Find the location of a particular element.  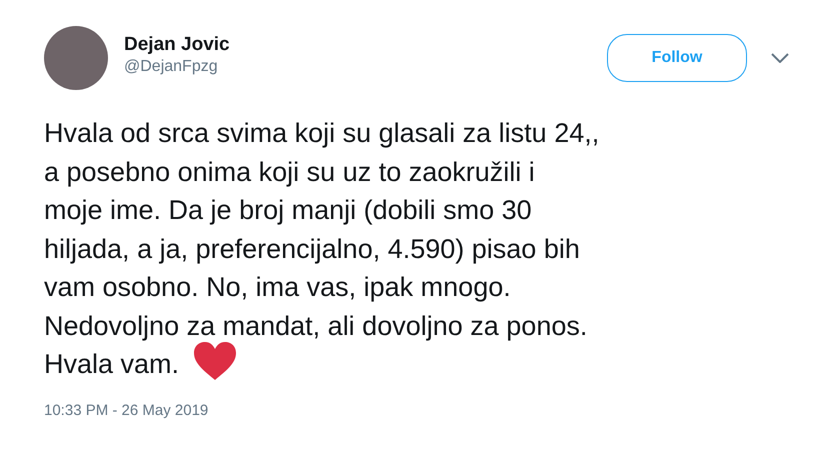

follow-button: Follow is located at coordinates (677, 58).